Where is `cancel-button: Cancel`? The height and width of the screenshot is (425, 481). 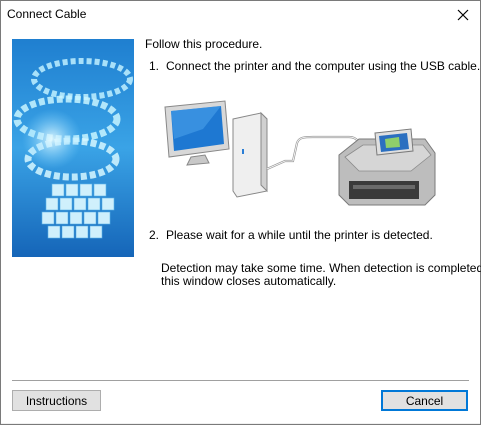 cancel-button: Cancel is located at coordinates (424, 400).